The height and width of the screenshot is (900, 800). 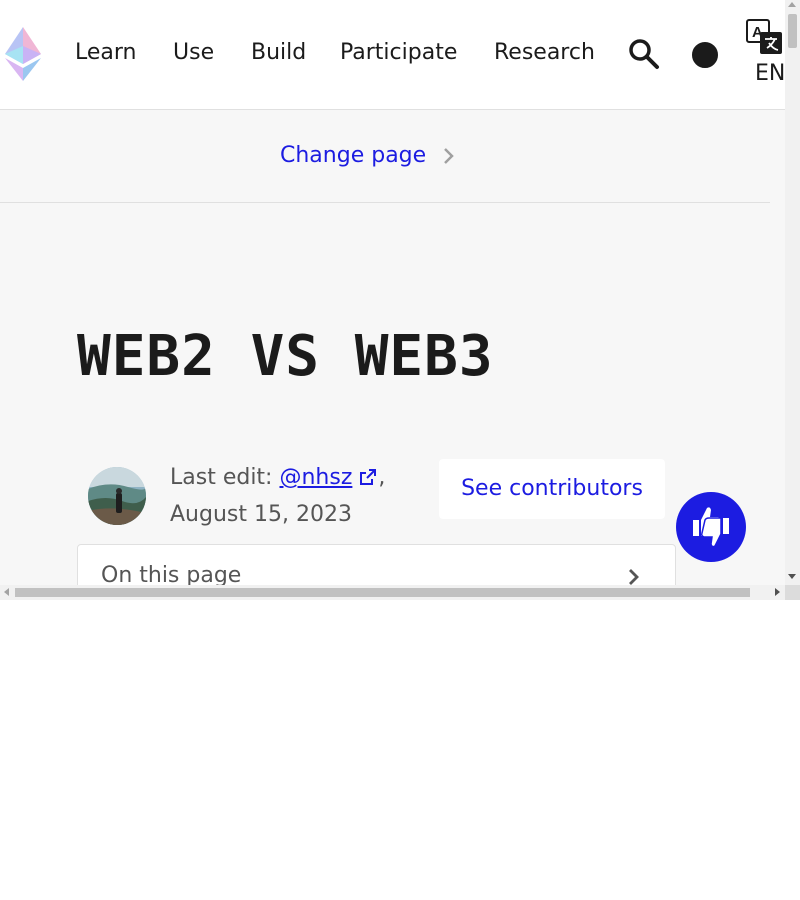 I want to click on last-edit-date: August 15, 2023, so click(x=261, y=514).